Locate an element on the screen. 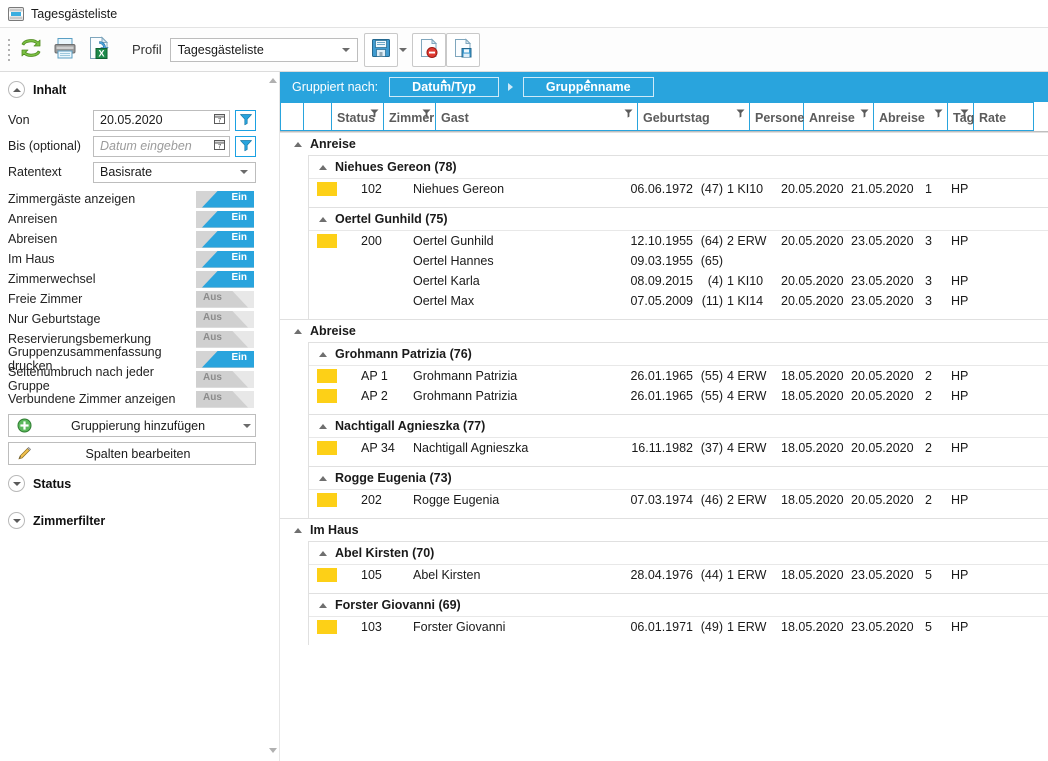 Image resolution: width=1048 pixels, height=761 pixels. row-geburtstag: 09.03.1955 is located at coordinates (661, 261).